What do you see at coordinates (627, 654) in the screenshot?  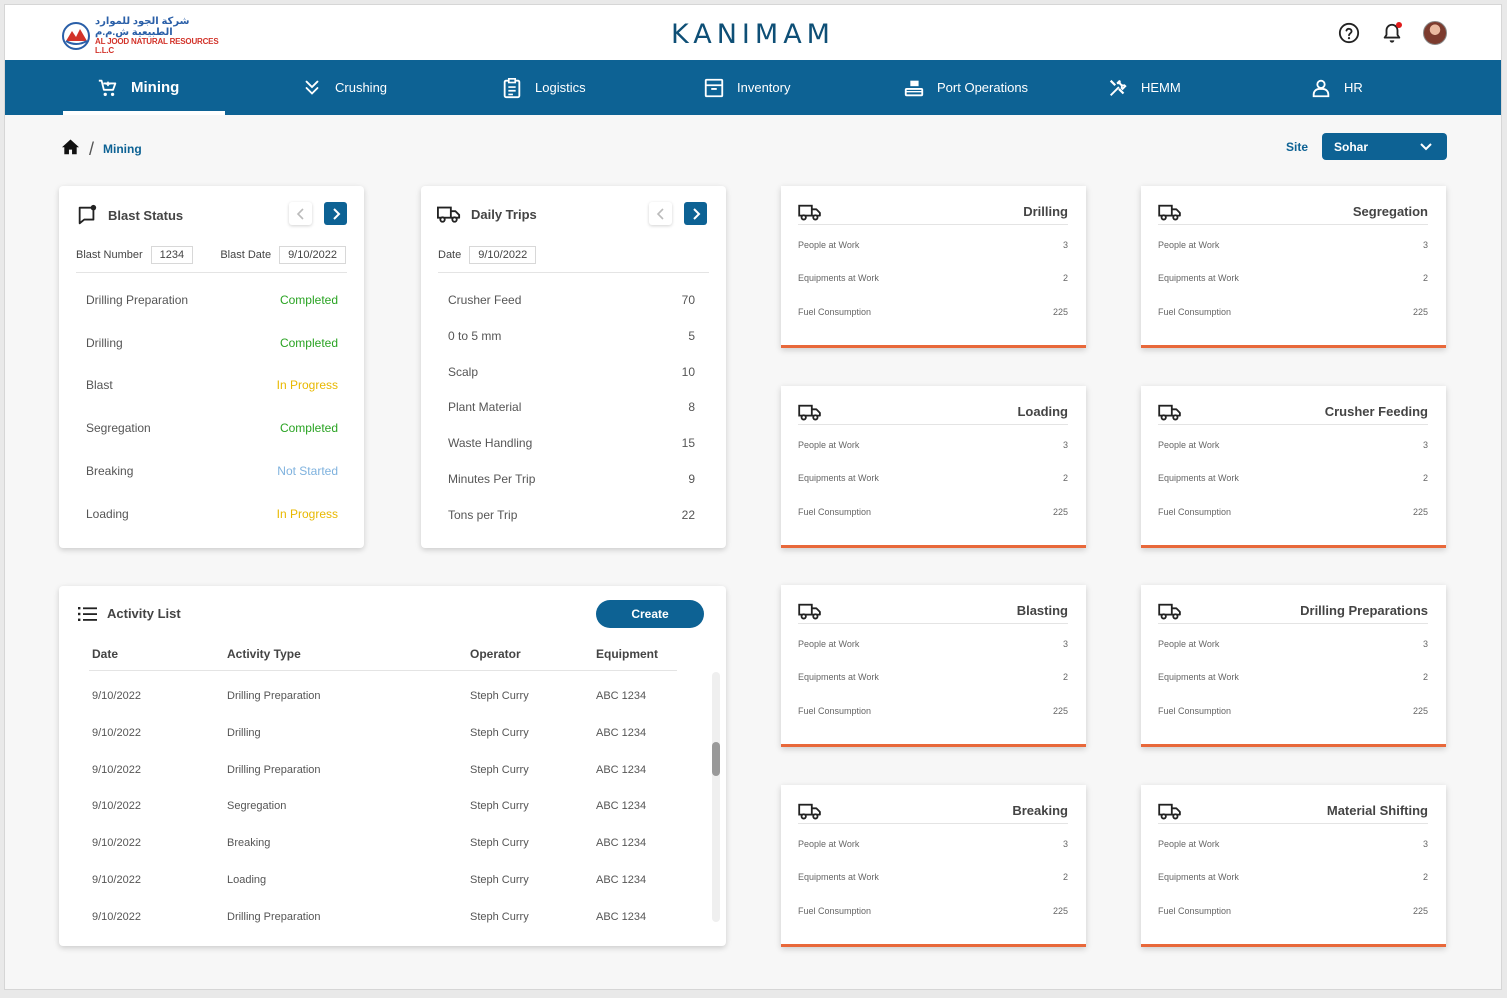 I see `column-equipment: Equipment` at bounding box center [627, 654].